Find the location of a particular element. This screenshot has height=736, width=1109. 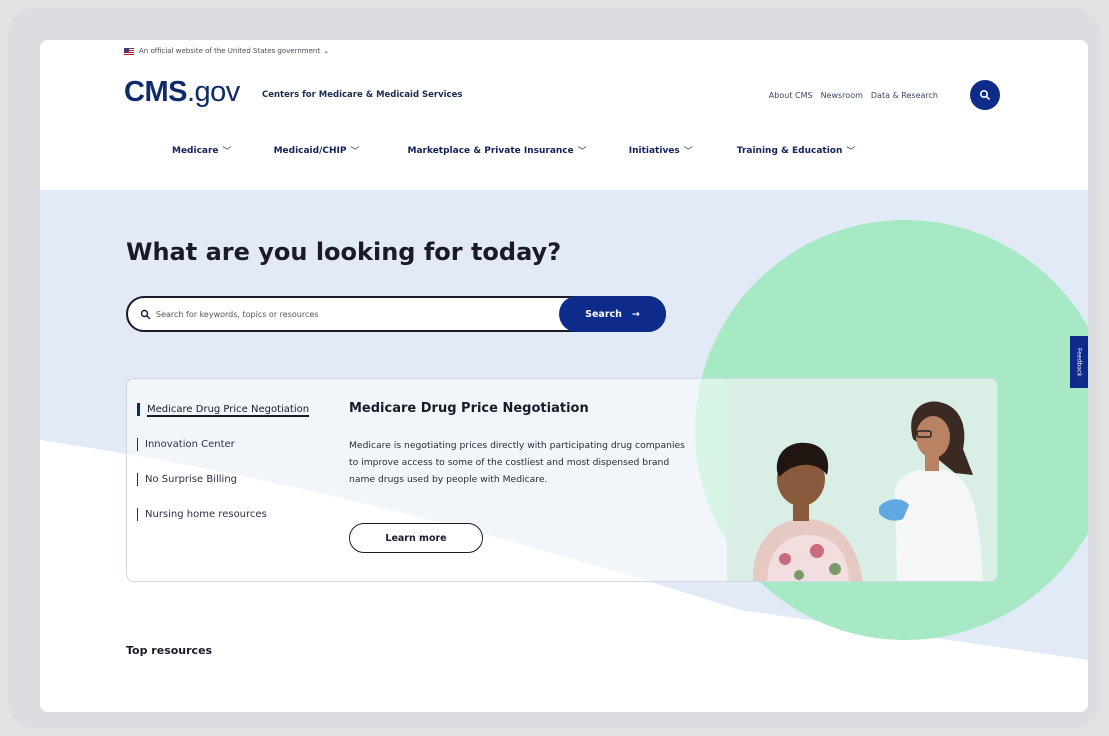

header-search-button is located at coordinates (985, 95).